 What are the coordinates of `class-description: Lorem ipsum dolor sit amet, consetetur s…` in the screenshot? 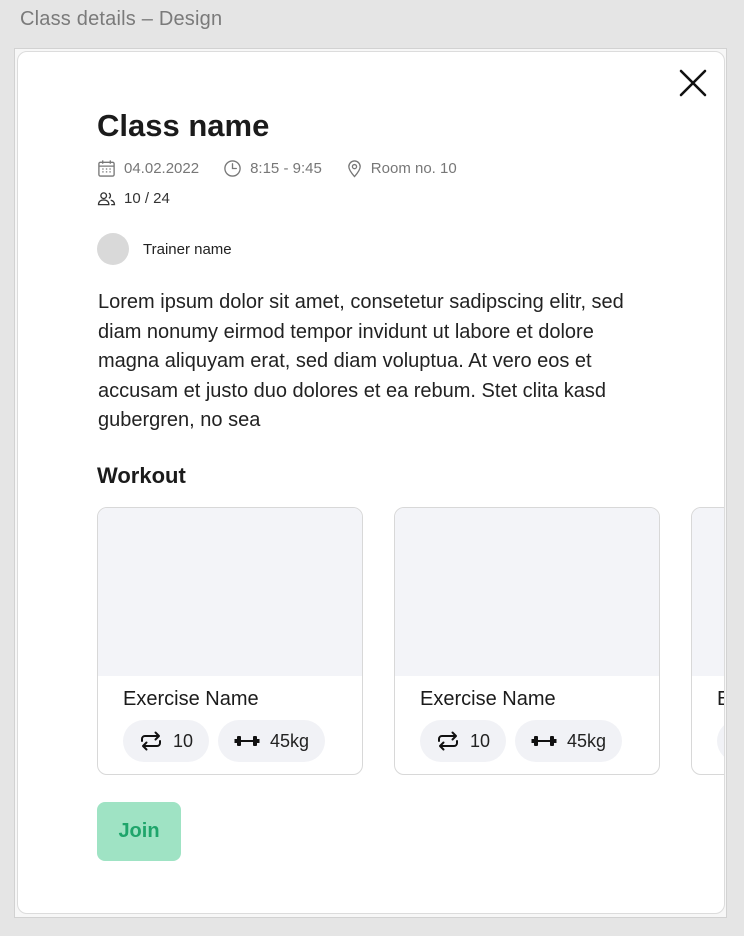 It's located at (361, 361).